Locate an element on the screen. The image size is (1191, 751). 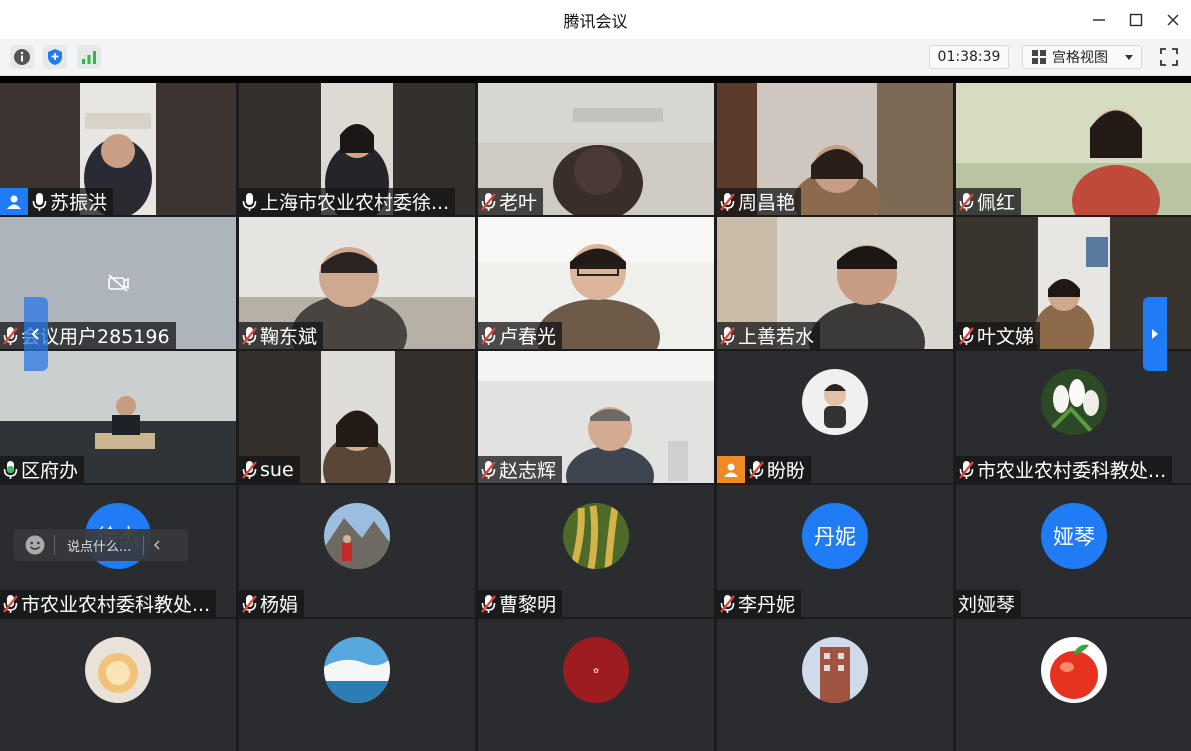
chat-divider is located at coordinates (54, 545).